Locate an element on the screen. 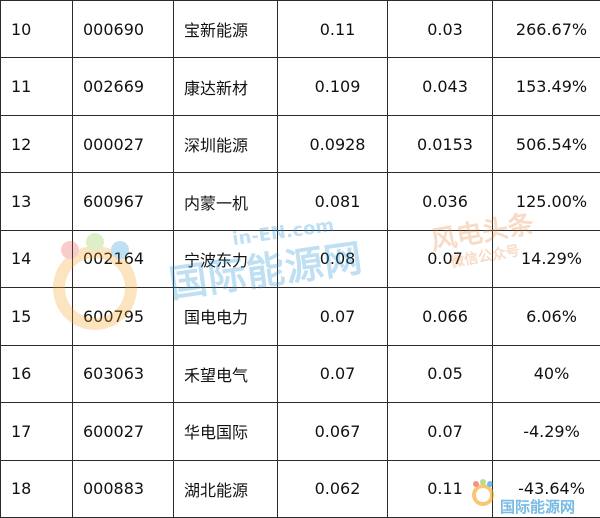 The width and height of the screenshot is (600, 518). value2-cell: 0.0153 is located at coordinates (440, 144).